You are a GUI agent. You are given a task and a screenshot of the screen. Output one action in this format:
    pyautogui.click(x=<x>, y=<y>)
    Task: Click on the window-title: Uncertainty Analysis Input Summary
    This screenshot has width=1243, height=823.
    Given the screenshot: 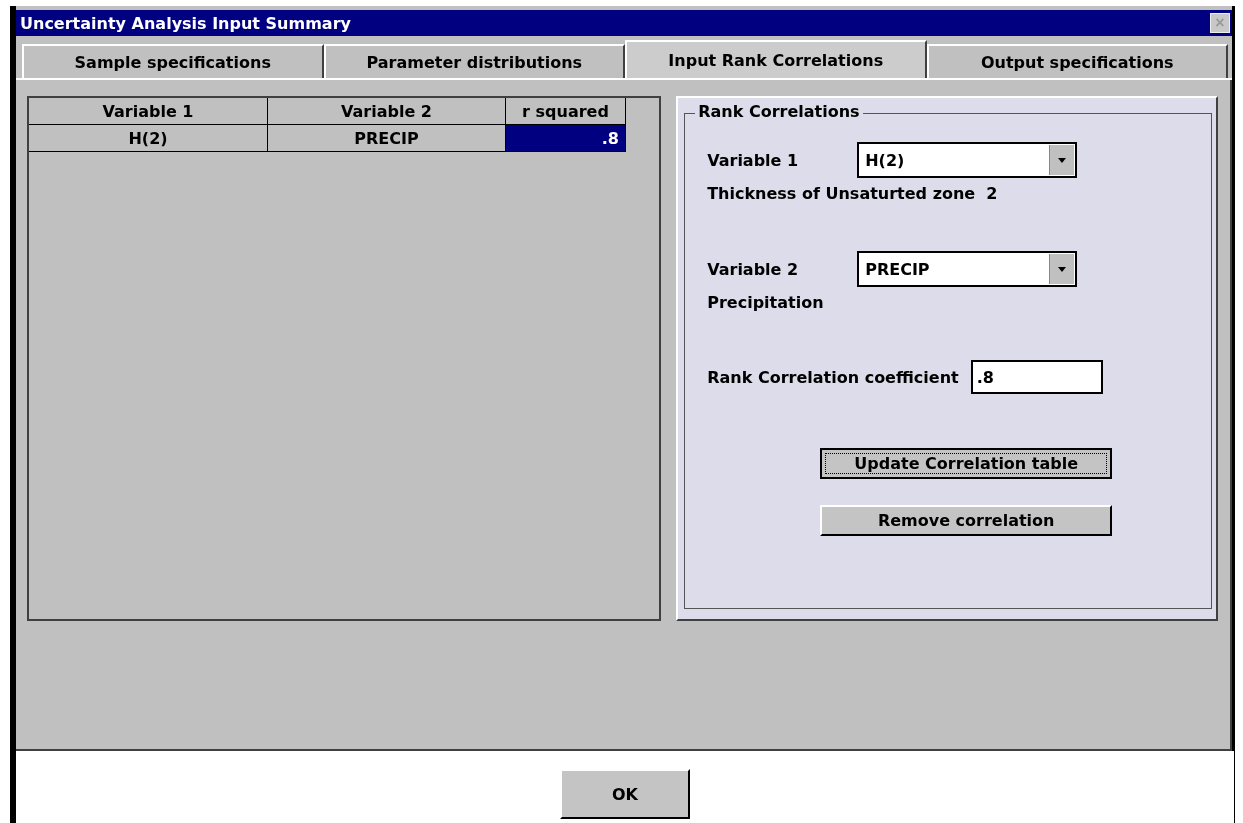 What is the action you would take?
    pyautogui.click(x=185, y=23)
    